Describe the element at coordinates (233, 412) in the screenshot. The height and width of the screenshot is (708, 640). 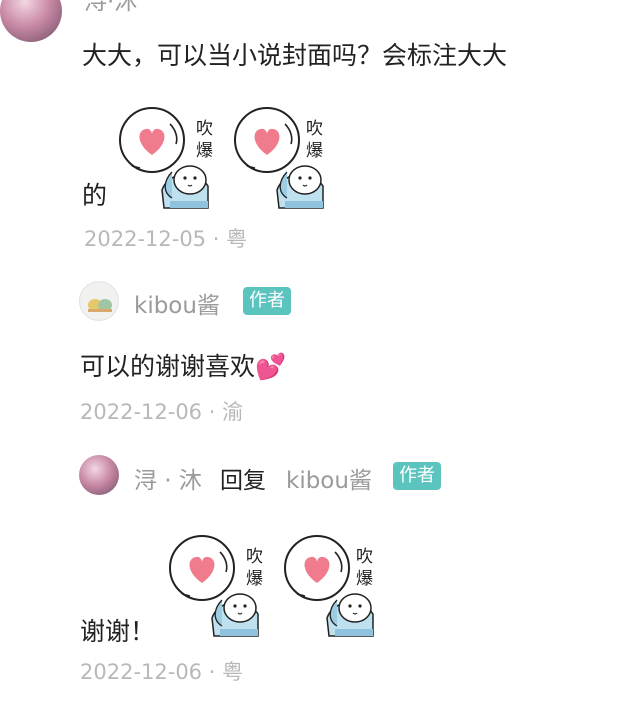
I see `comment-location: 渝` at that location.